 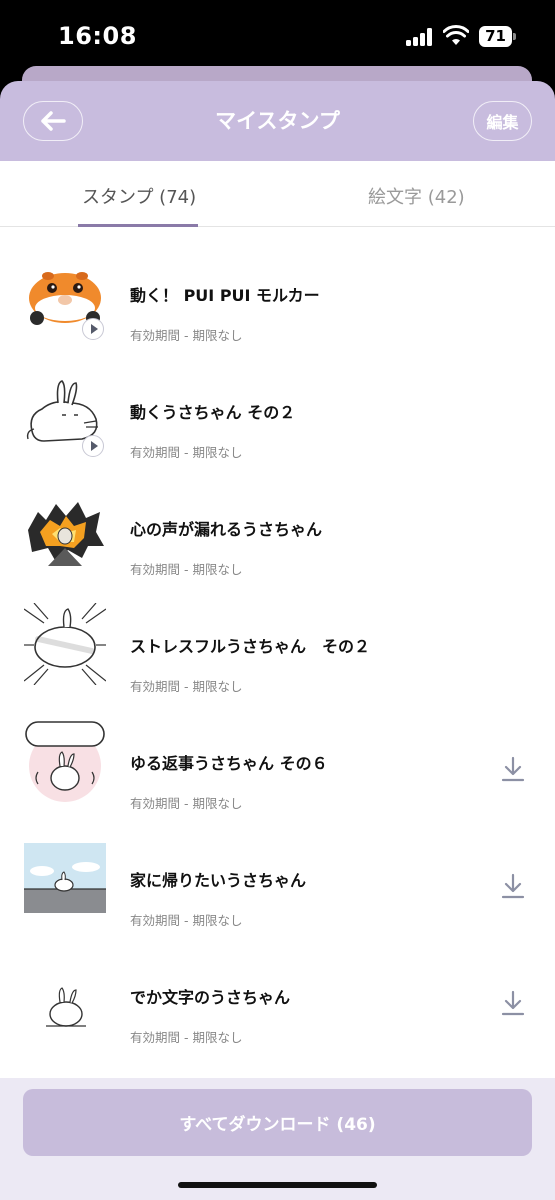 I want to click on edit-button: 編集, so click(x=502, y=121).